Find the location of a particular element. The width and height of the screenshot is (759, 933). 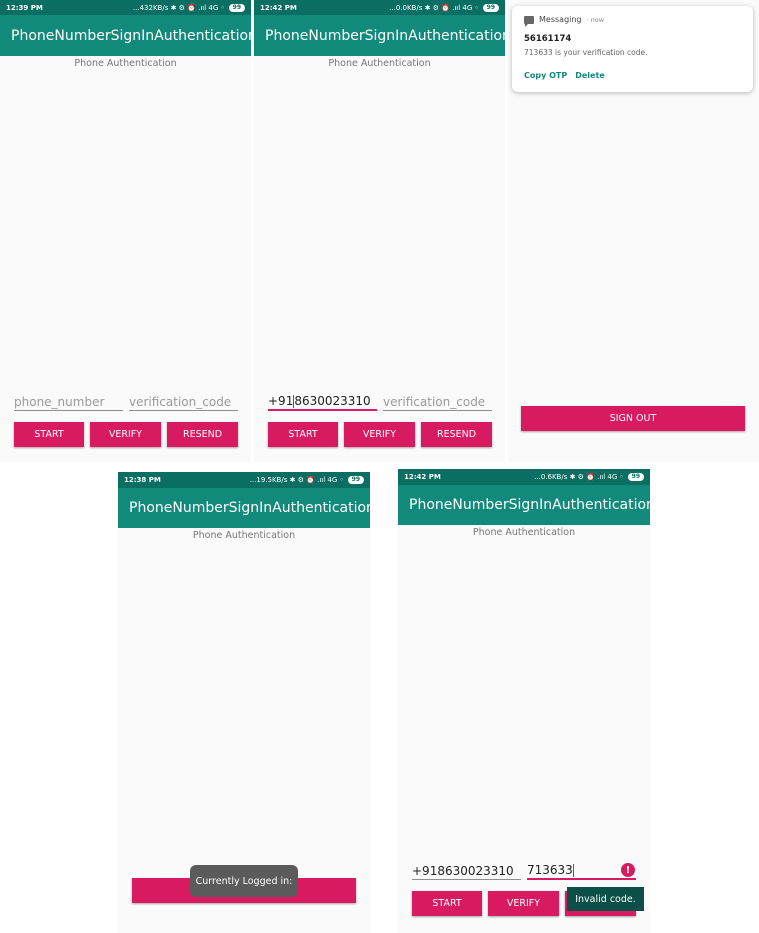

status-indicators: ...0.6KB/s ✱ ⚙ ⏰ .ııl 4G ◦ is located at coordinates (579, 477).